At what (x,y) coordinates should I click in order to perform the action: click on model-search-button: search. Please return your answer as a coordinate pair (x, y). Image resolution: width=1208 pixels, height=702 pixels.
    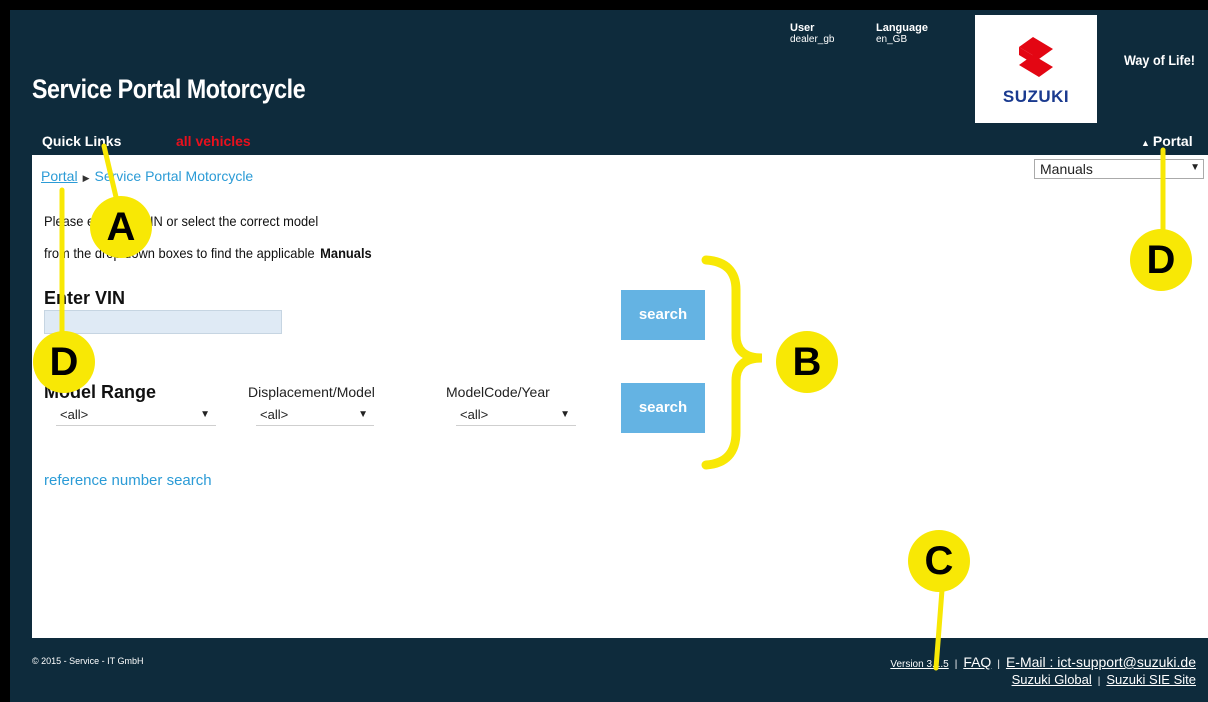
    Looking at the image, I should click on (663, 408).